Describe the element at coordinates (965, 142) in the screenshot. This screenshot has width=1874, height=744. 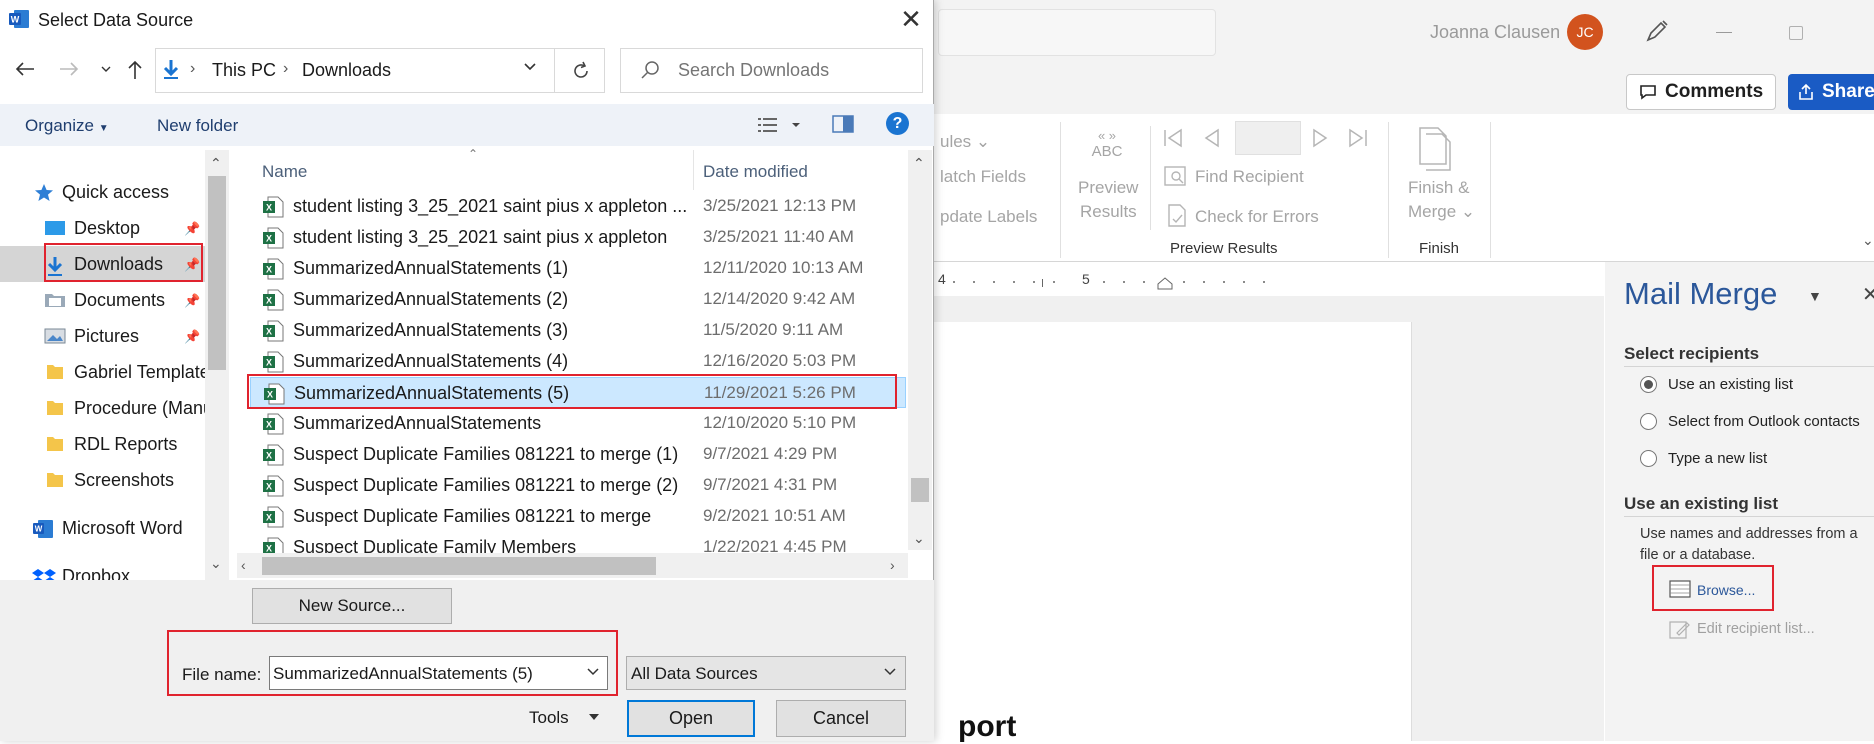
I see `rules-button: ules ⌄` at that location.